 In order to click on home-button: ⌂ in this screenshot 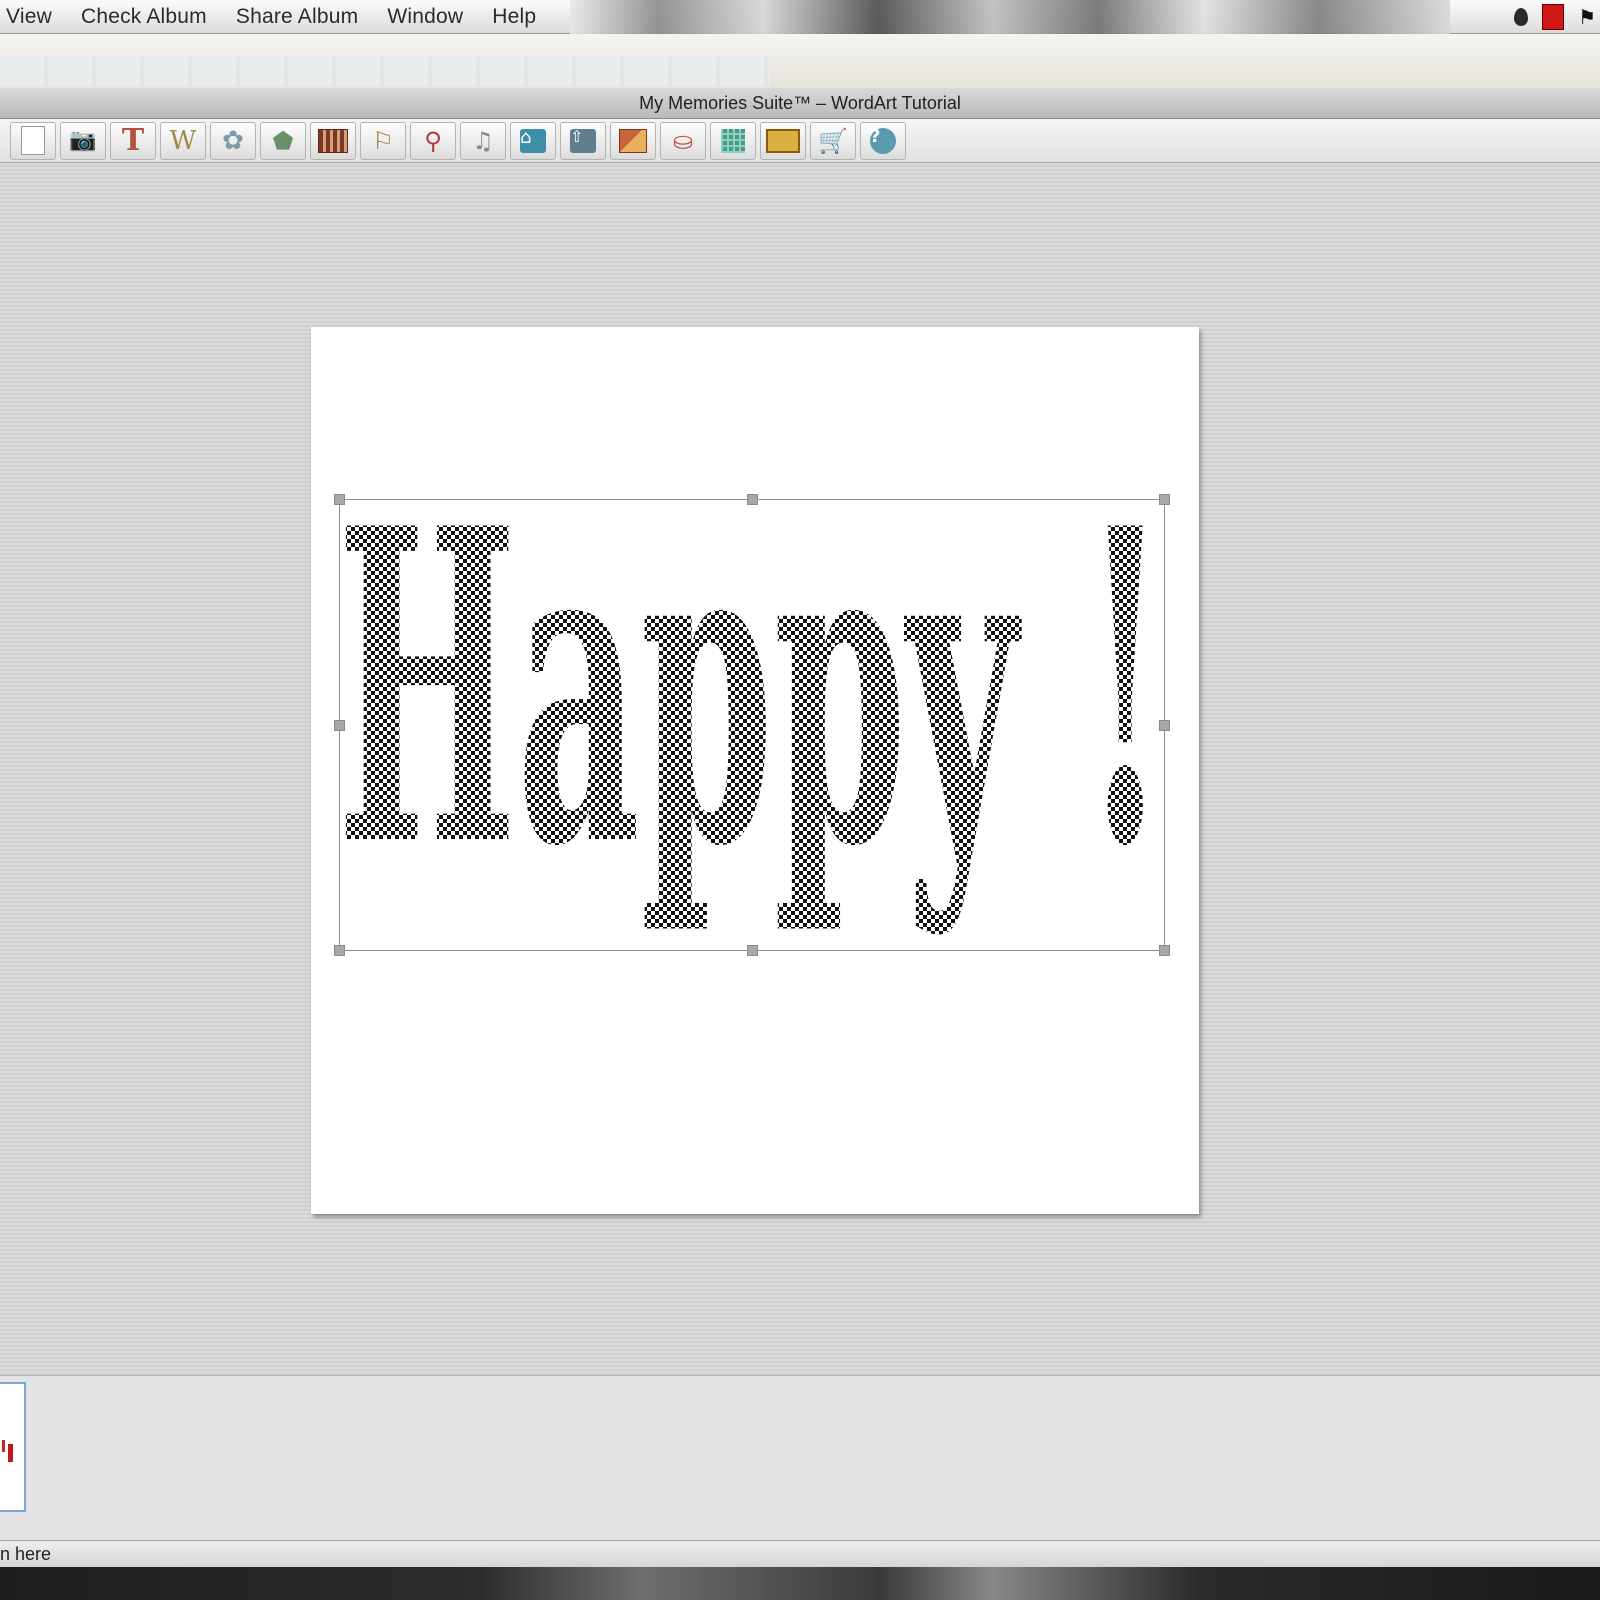, I will do `click(533, 140)`.